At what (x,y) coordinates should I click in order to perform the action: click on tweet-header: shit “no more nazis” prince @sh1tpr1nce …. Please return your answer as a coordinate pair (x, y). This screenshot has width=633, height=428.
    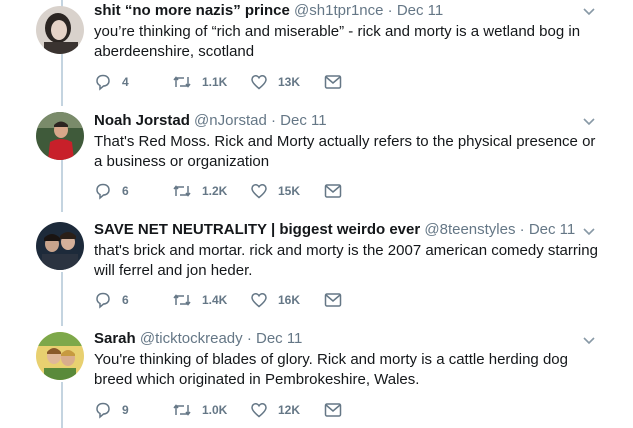
    Looking at the image, I should click on (268, 11).